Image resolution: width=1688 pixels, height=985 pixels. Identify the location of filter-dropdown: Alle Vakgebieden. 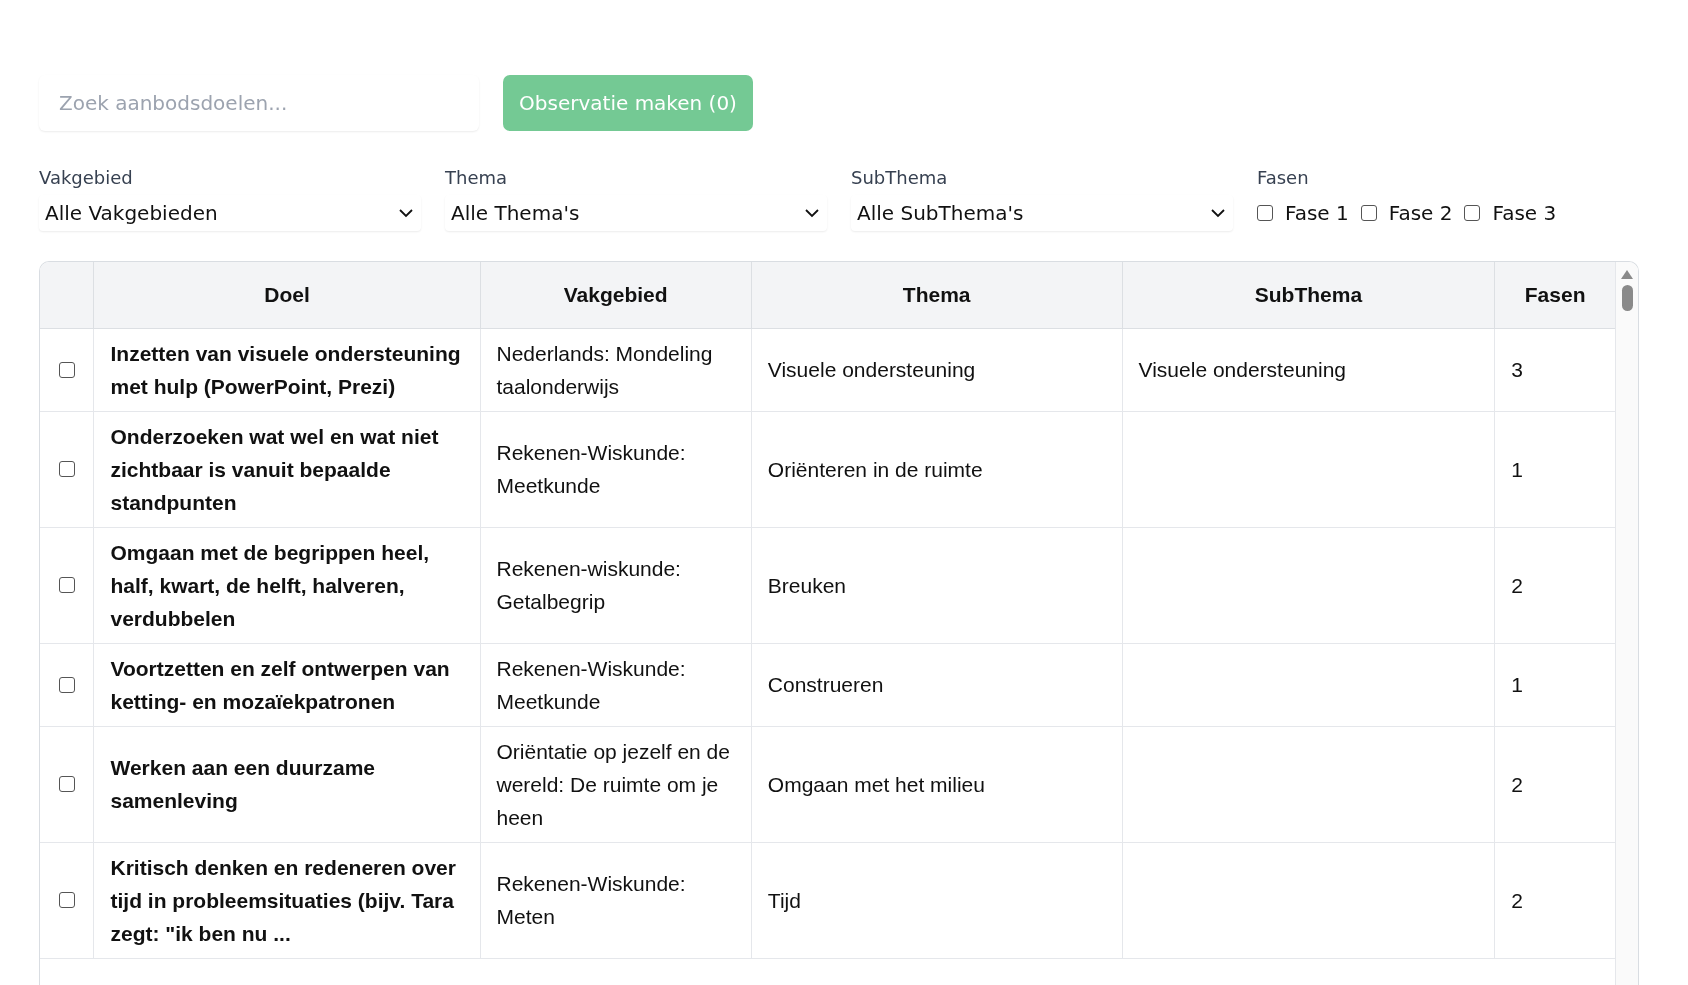
(230, 213).